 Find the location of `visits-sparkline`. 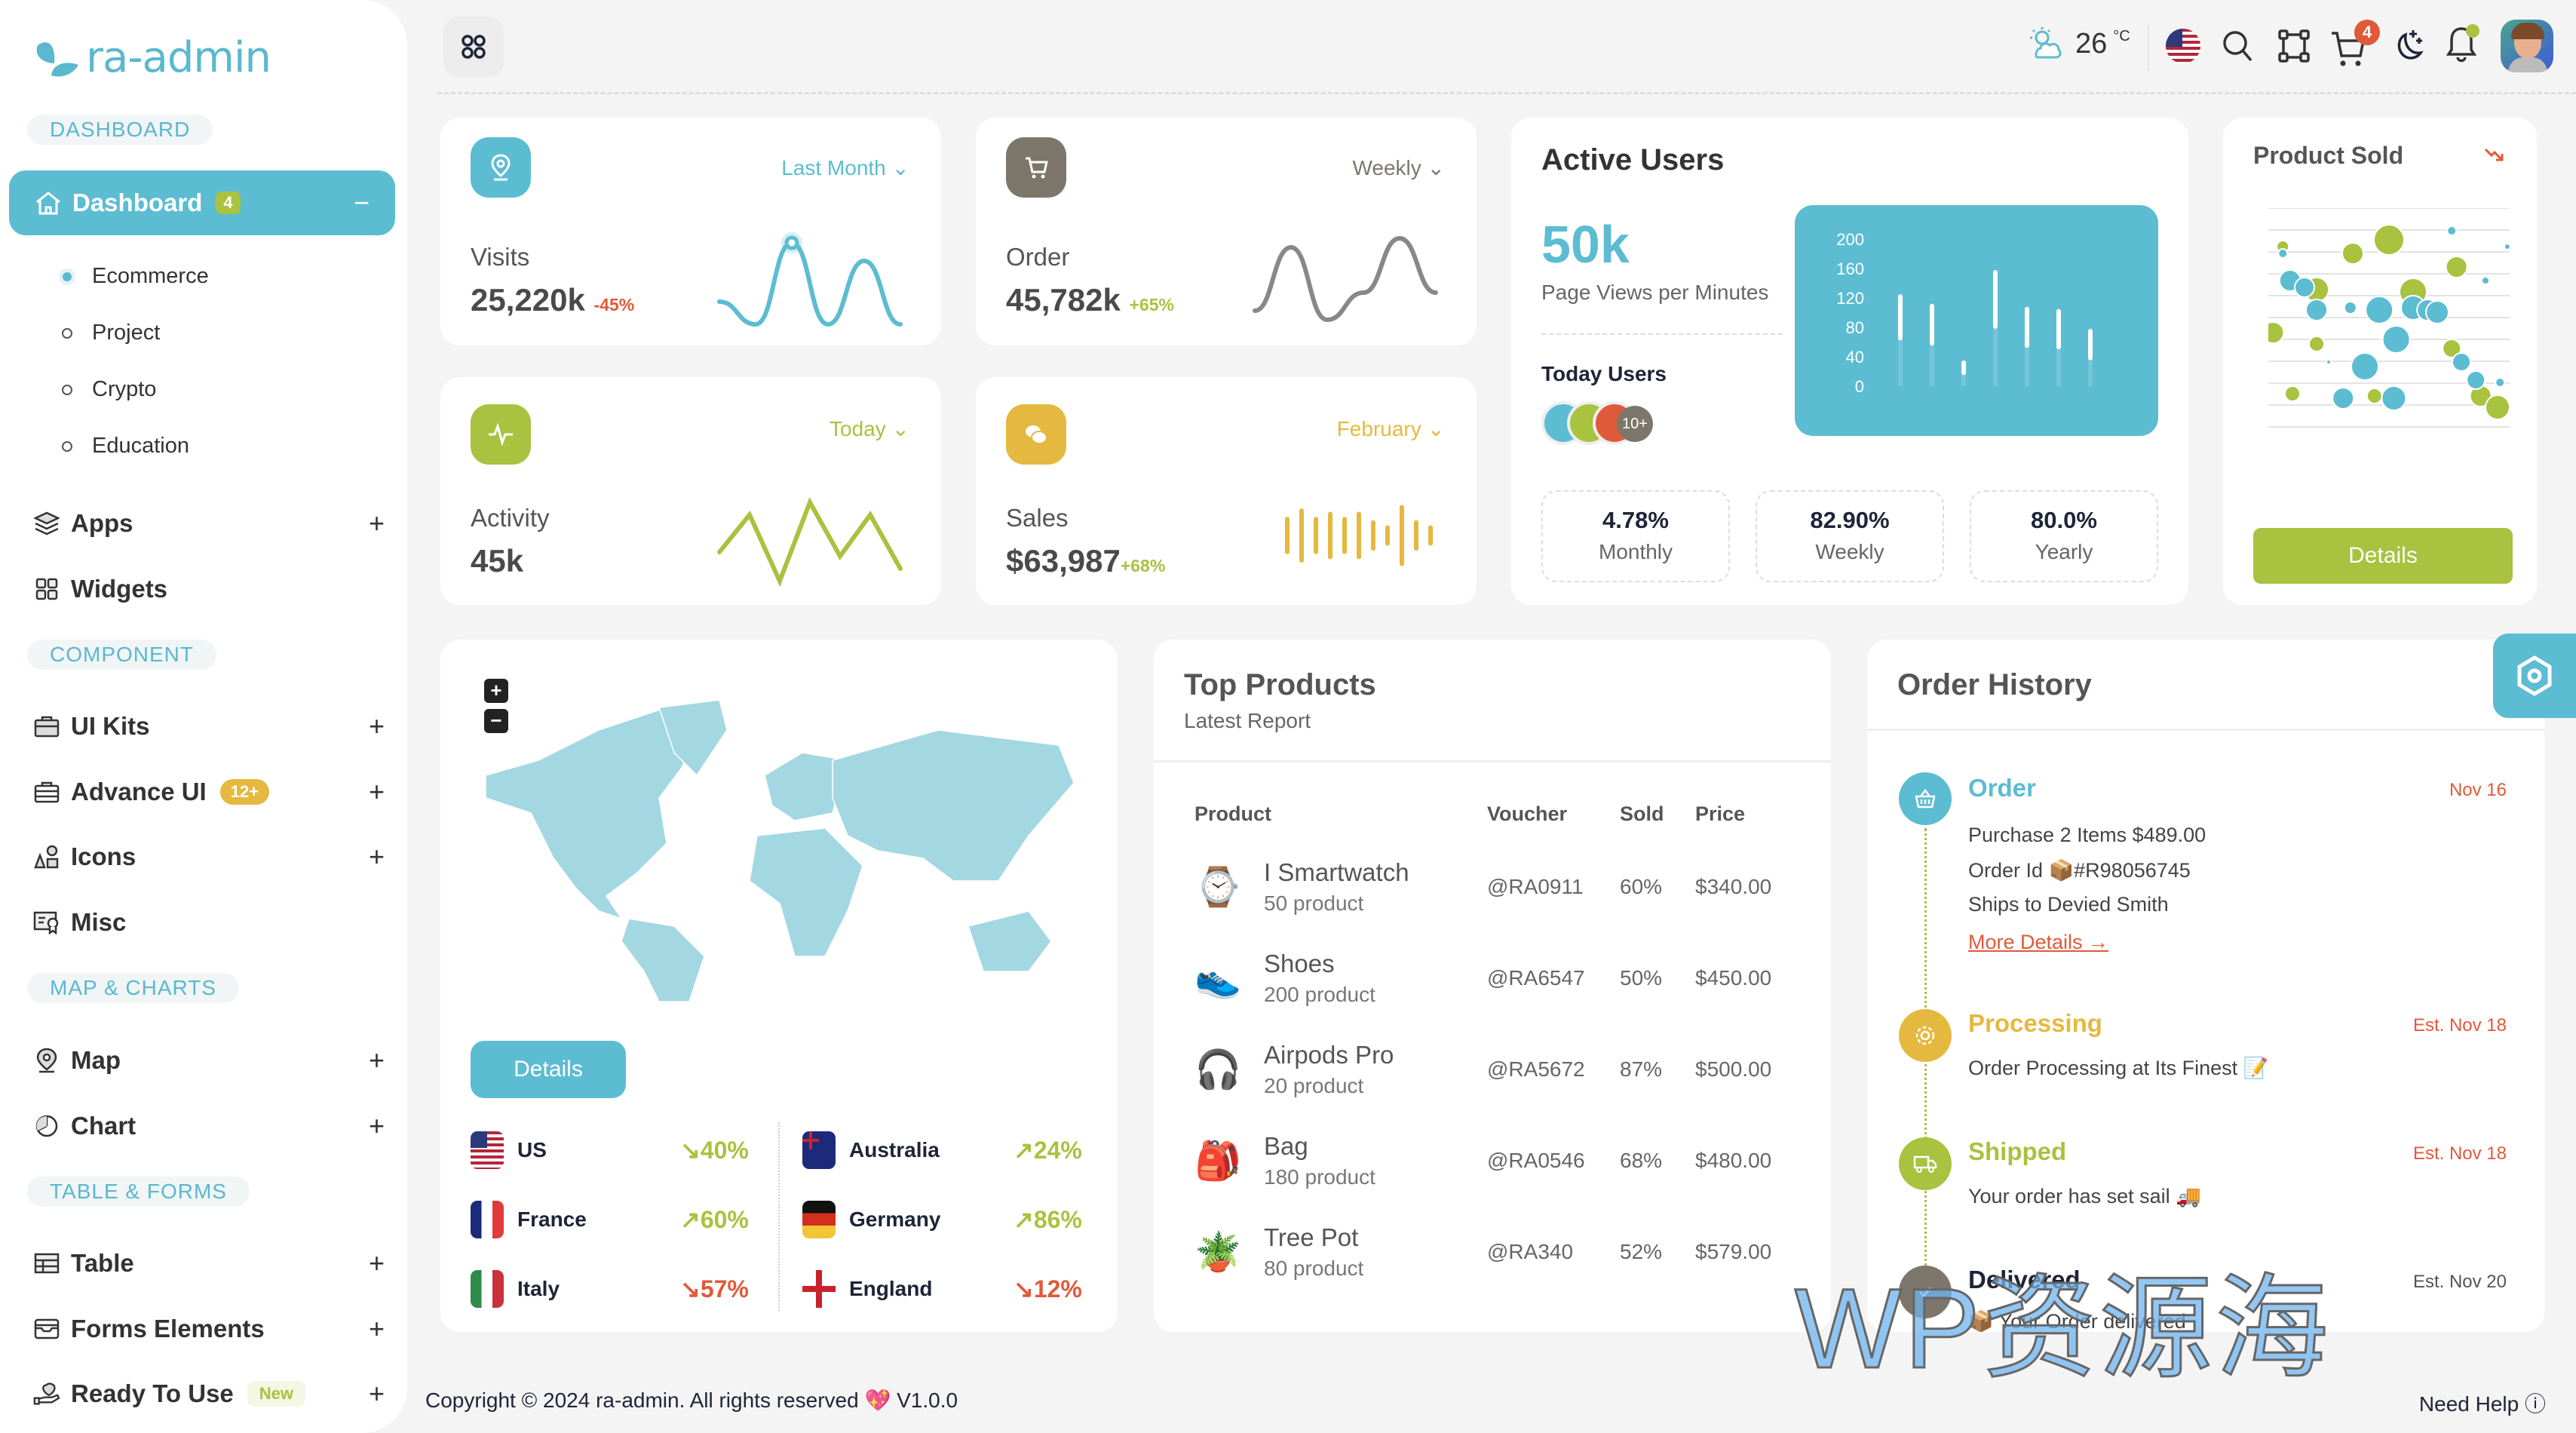

visits-sparkline is located at coordinates (810, 279).